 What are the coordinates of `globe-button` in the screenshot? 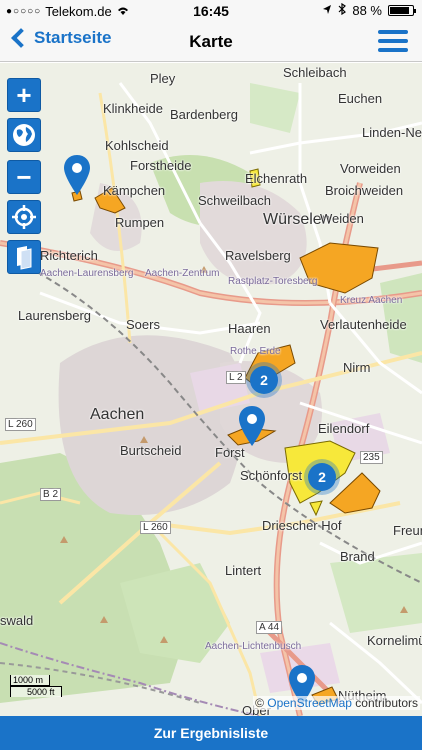 It's located at (24, 135).